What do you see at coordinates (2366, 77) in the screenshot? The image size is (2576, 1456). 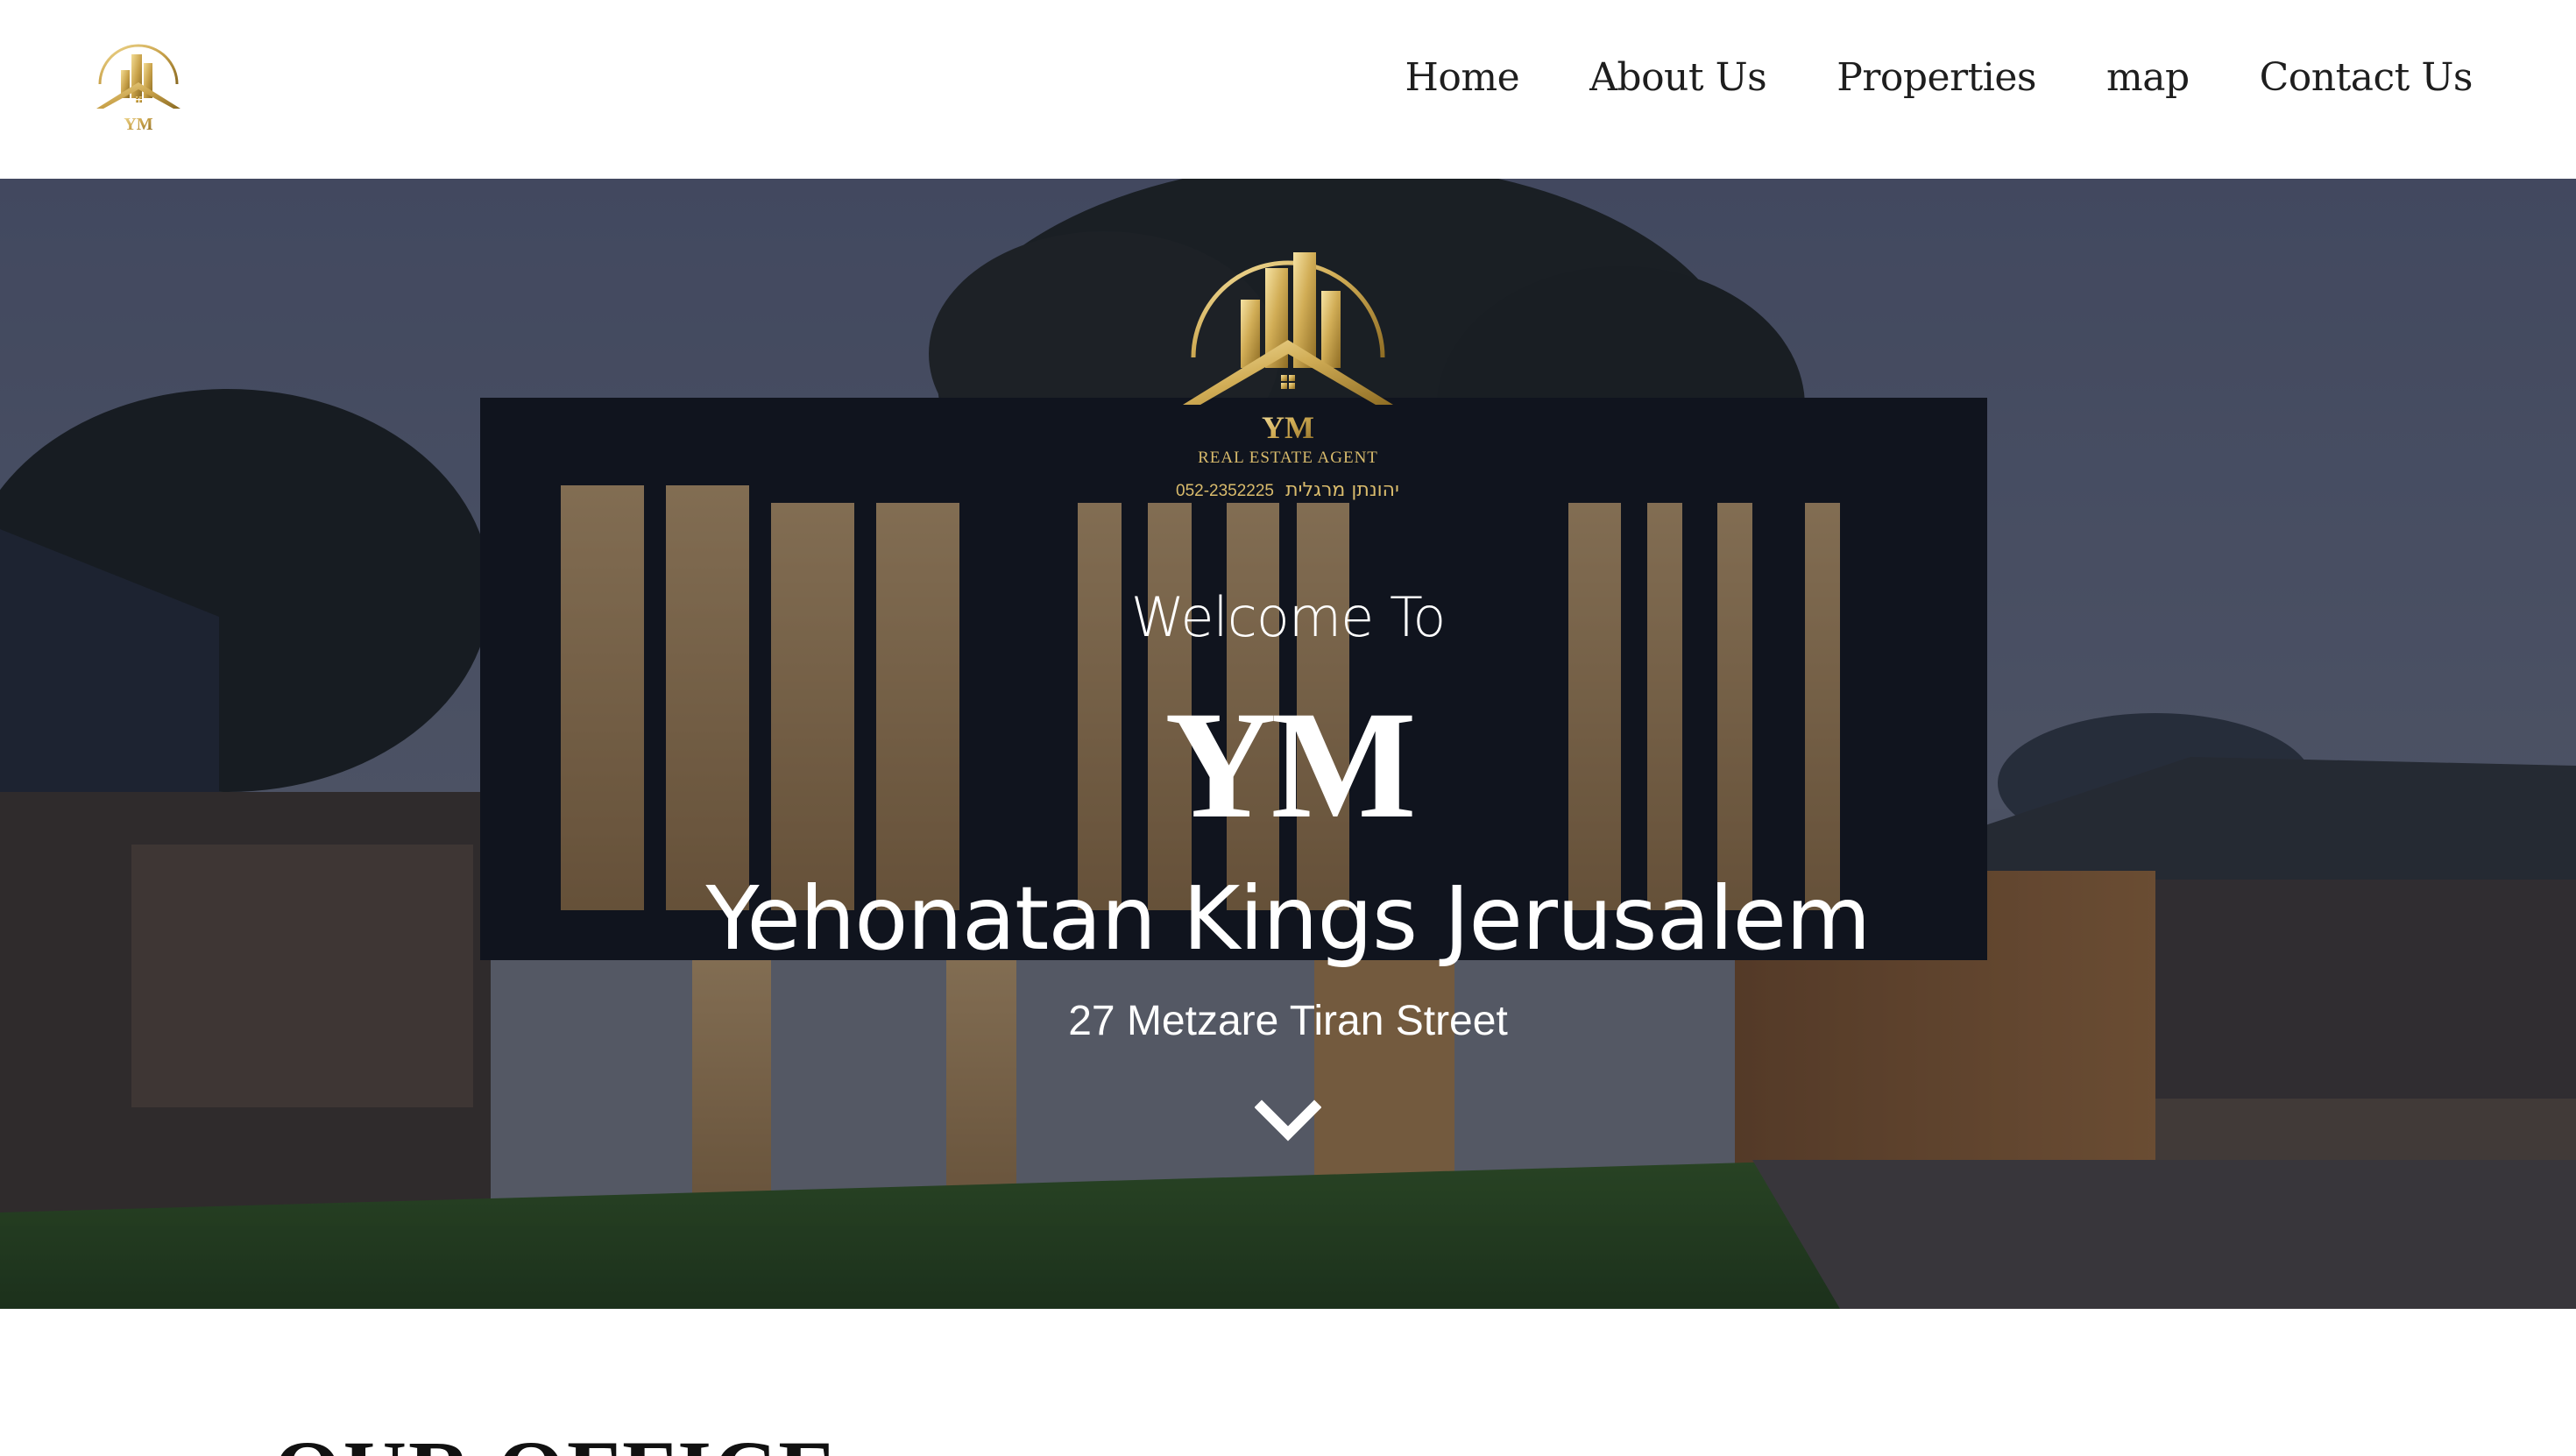 I see `nav-contact-us: Contact Us` at bounding box center [2366, 77].